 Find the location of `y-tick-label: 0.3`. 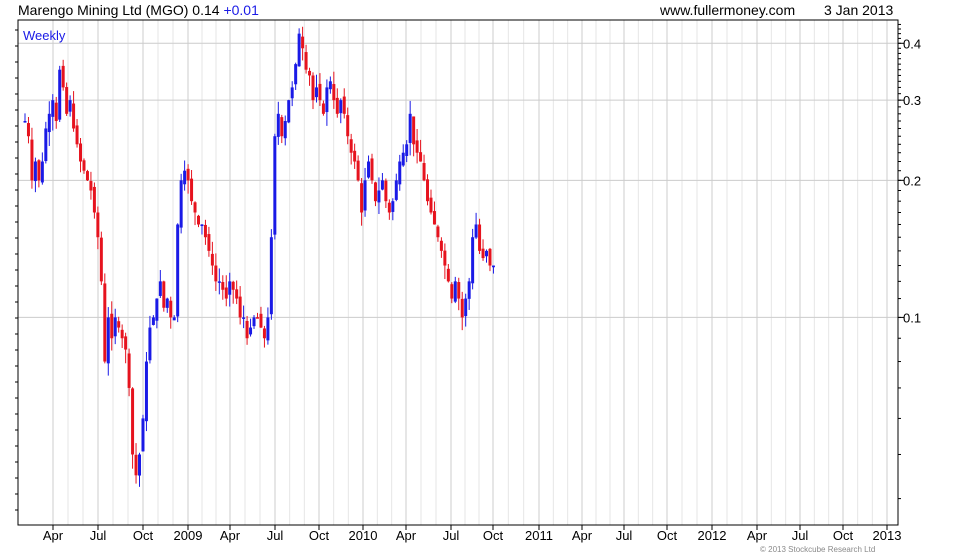

y-tick-label: 0.3 is located at coordinates (912, 100).